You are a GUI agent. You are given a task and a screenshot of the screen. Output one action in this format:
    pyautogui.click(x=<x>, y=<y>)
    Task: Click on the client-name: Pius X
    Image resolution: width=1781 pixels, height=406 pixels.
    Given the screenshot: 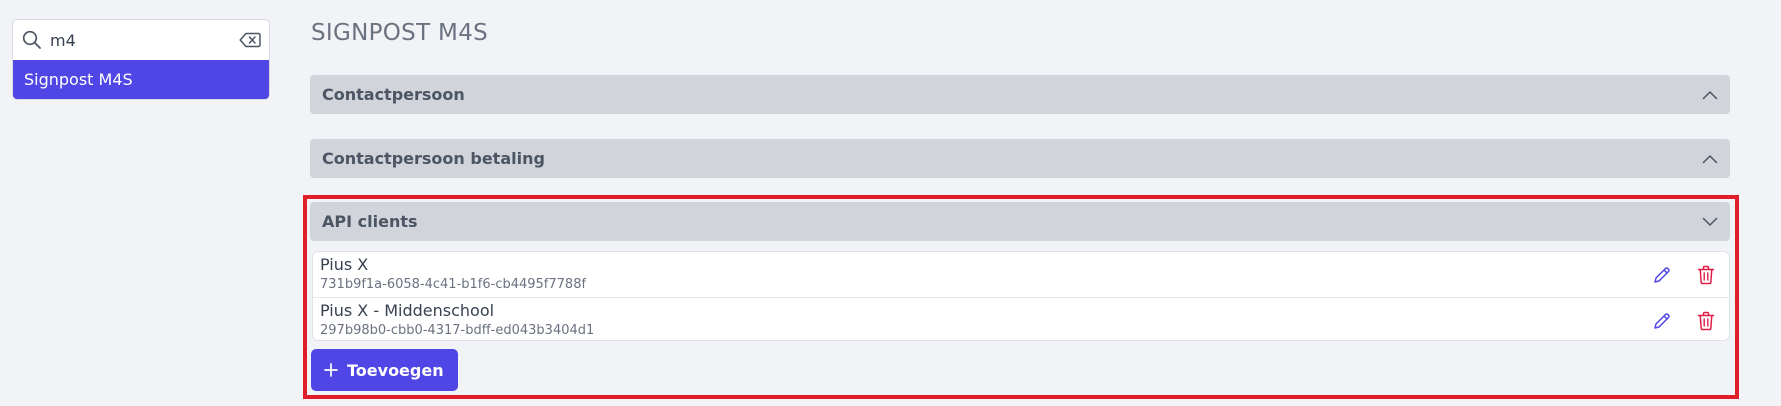 What is the action you would take?
    pyautogui.click(x=344, y=264)
    